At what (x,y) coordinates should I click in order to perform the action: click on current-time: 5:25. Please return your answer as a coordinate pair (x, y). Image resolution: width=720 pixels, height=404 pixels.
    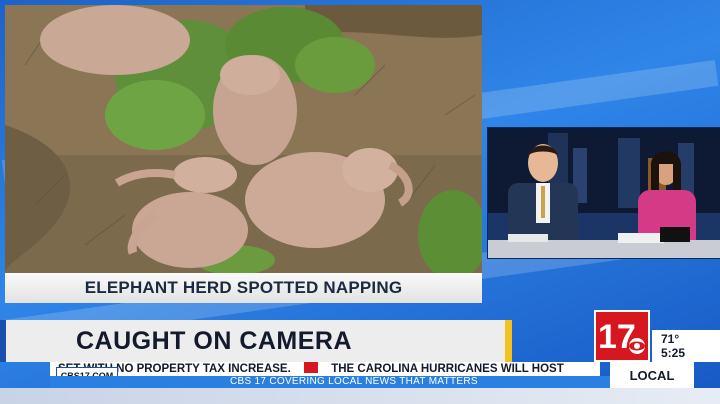
    Looking at the image, I should click on (673, 353).